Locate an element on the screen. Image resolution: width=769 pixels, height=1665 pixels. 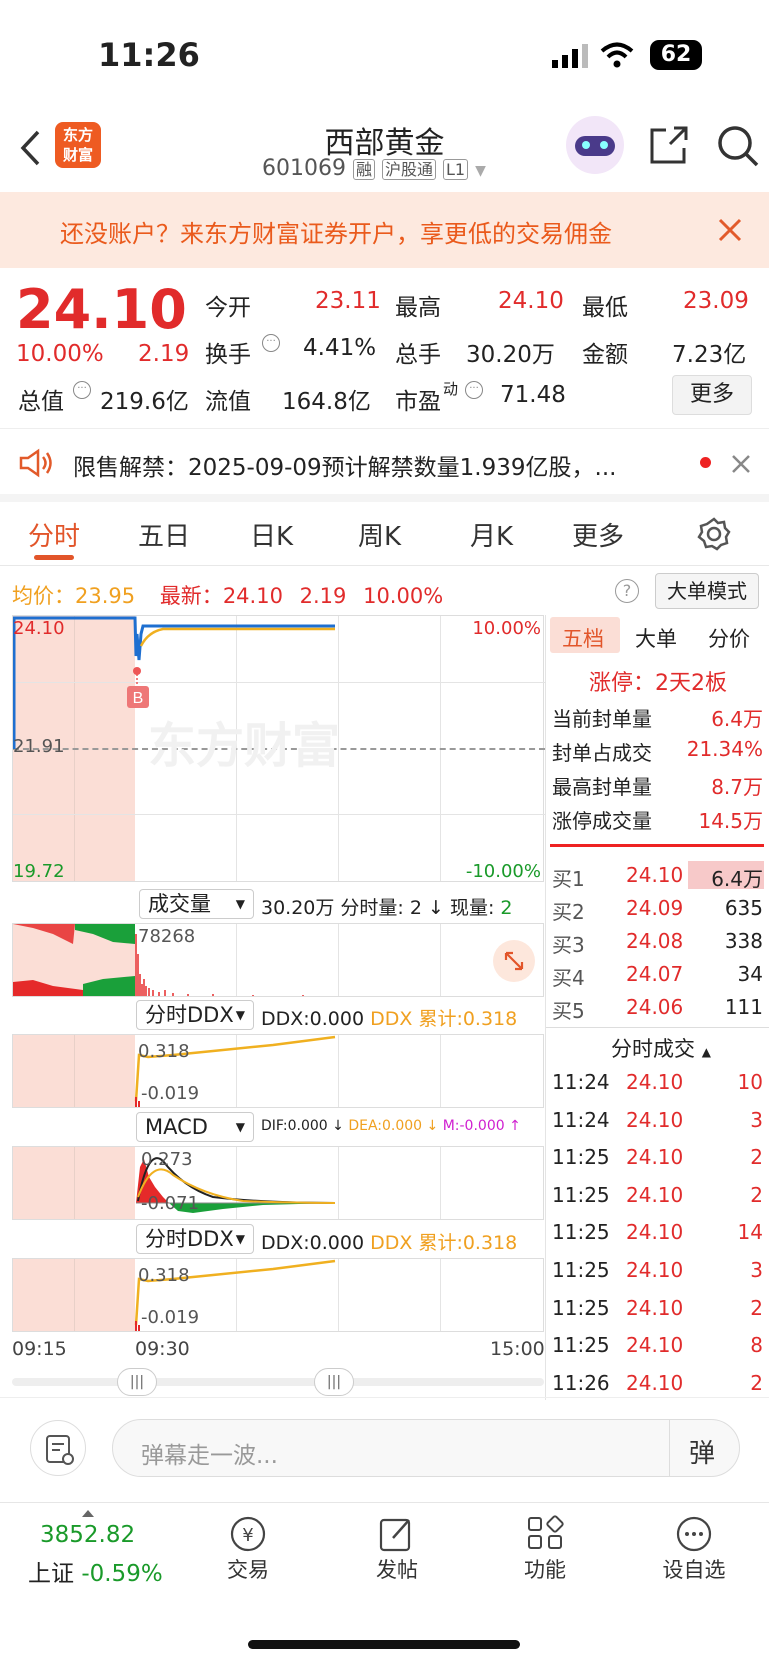
x-end-label: 15:00 is located at coordinates (517, 1349).